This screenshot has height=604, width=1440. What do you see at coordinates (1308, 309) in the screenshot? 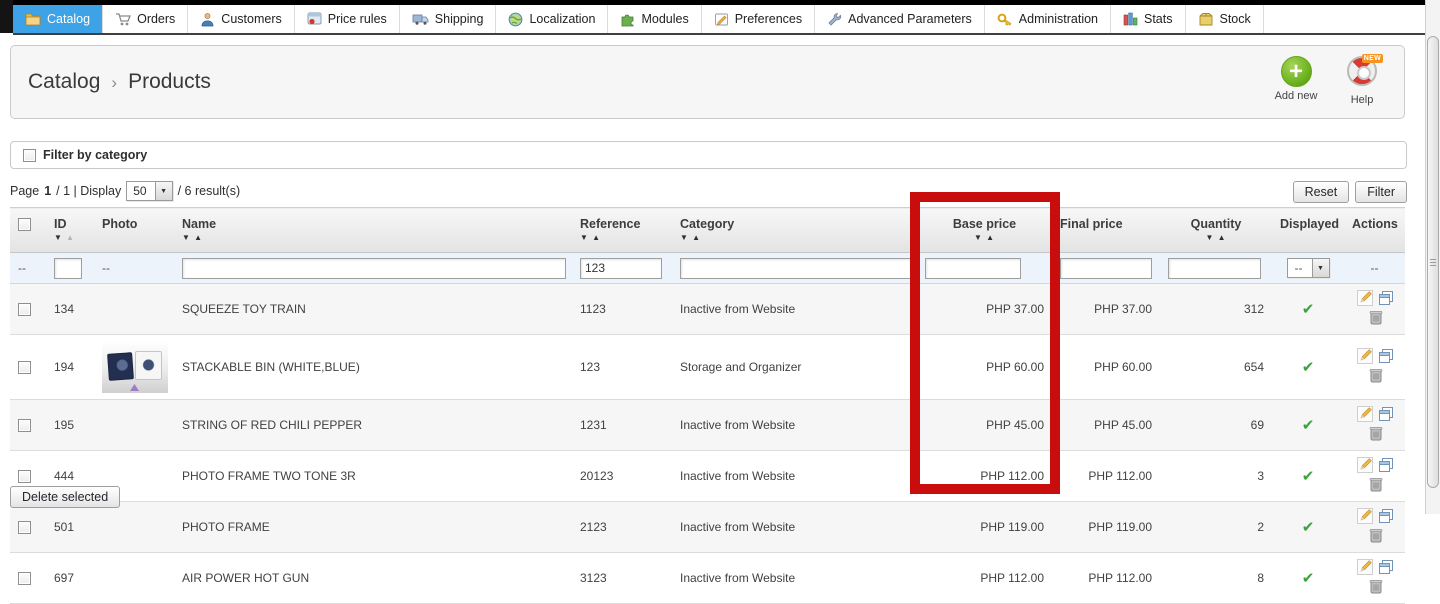
I see `displayed-check-icon: ✔` at bounding box center [1308, 309].